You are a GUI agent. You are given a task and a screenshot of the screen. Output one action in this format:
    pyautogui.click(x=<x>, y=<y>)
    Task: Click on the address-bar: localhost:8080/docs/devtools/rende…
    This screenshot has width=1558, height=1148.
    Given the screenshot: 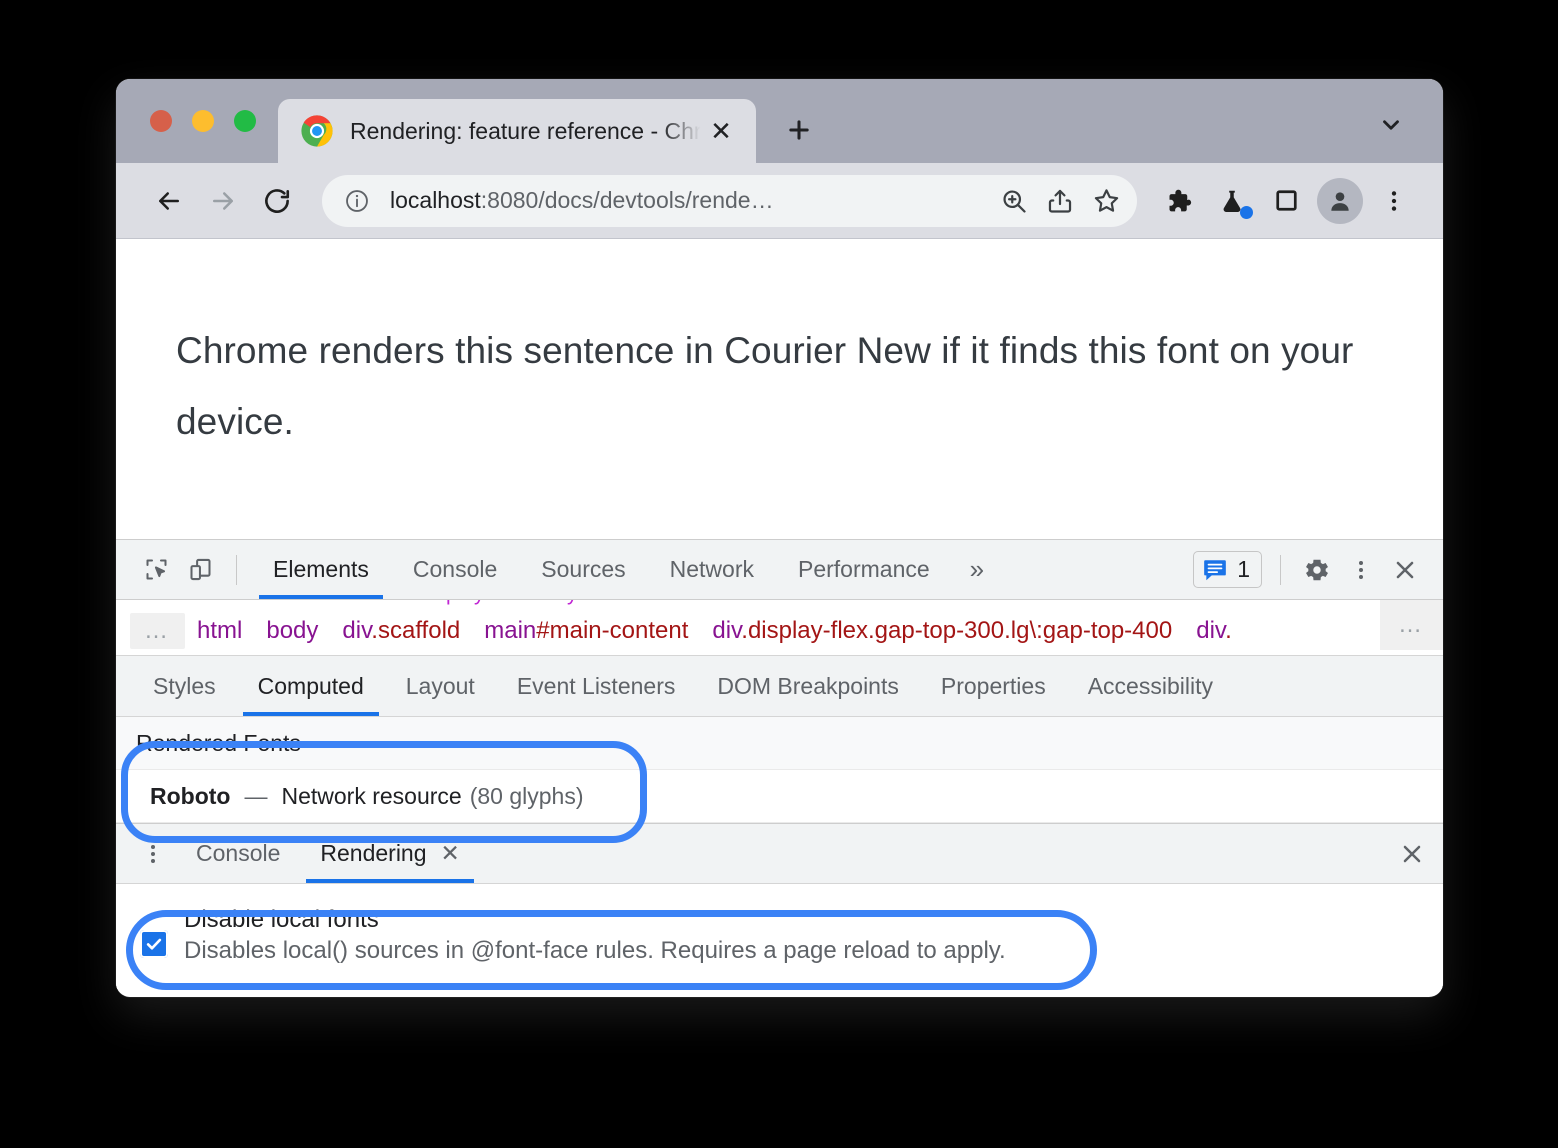 What is the action you would take?
    pyautogui.click(x=729, y=200)
    